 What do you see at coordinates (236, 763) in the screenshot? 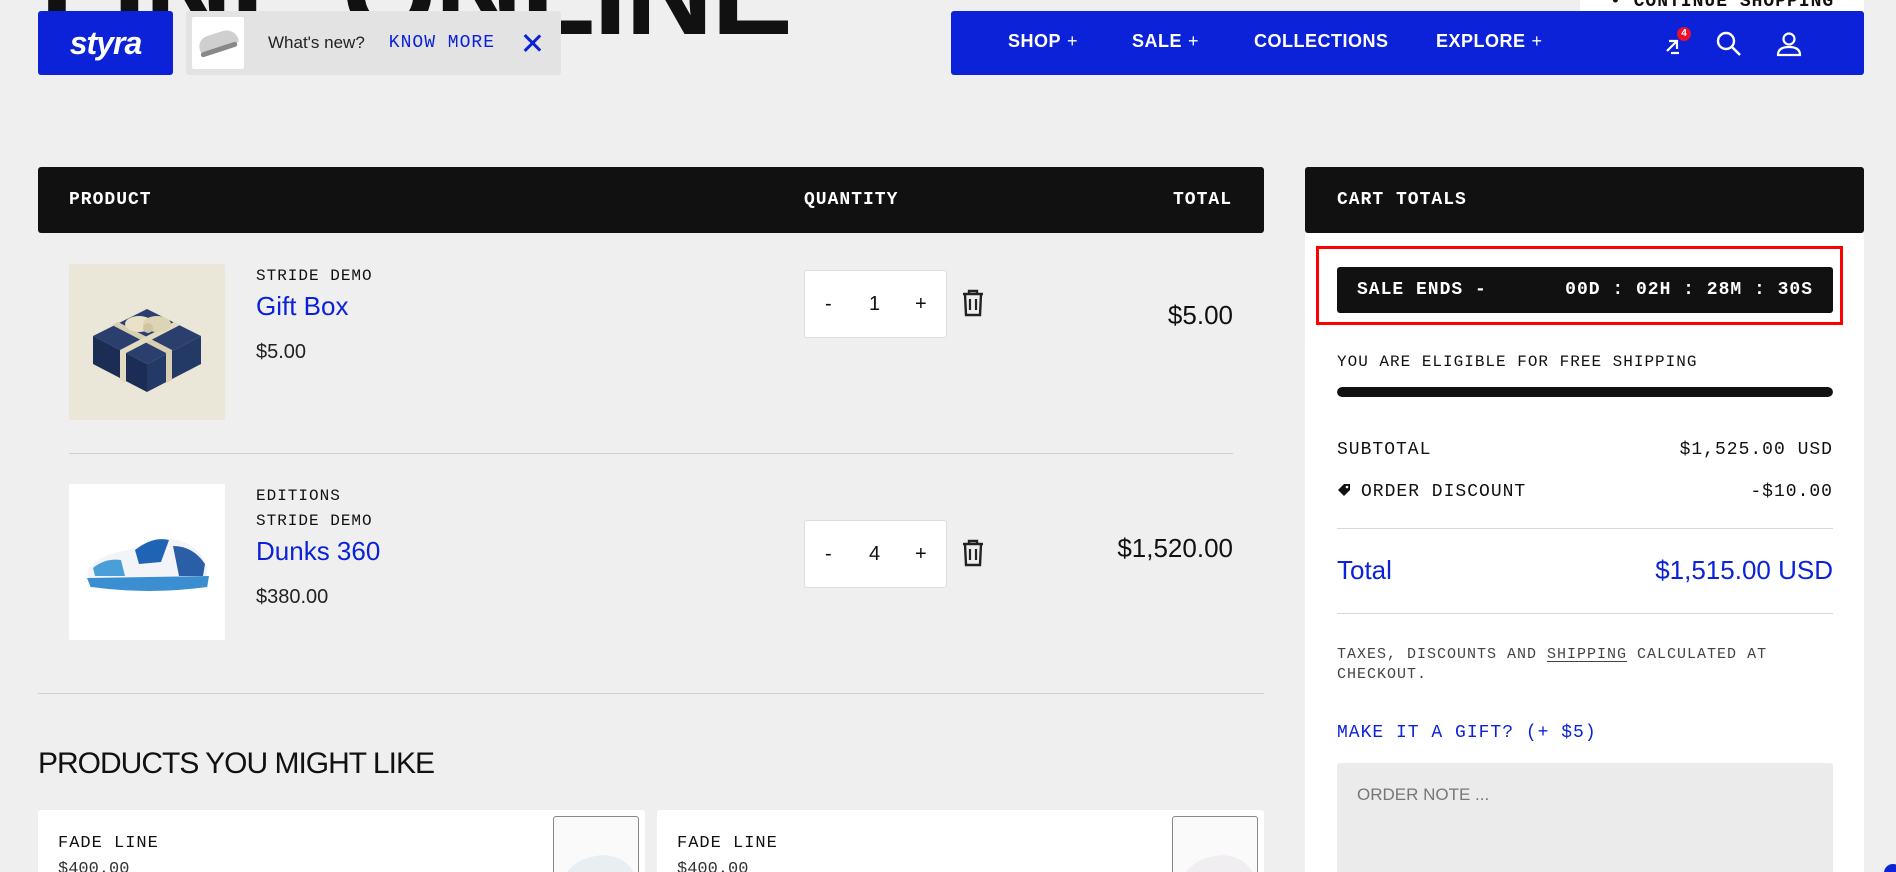
I see `recommendations-title: PRODUCTS YOU MIGHT LIKE` at bounding box center [236, 763].